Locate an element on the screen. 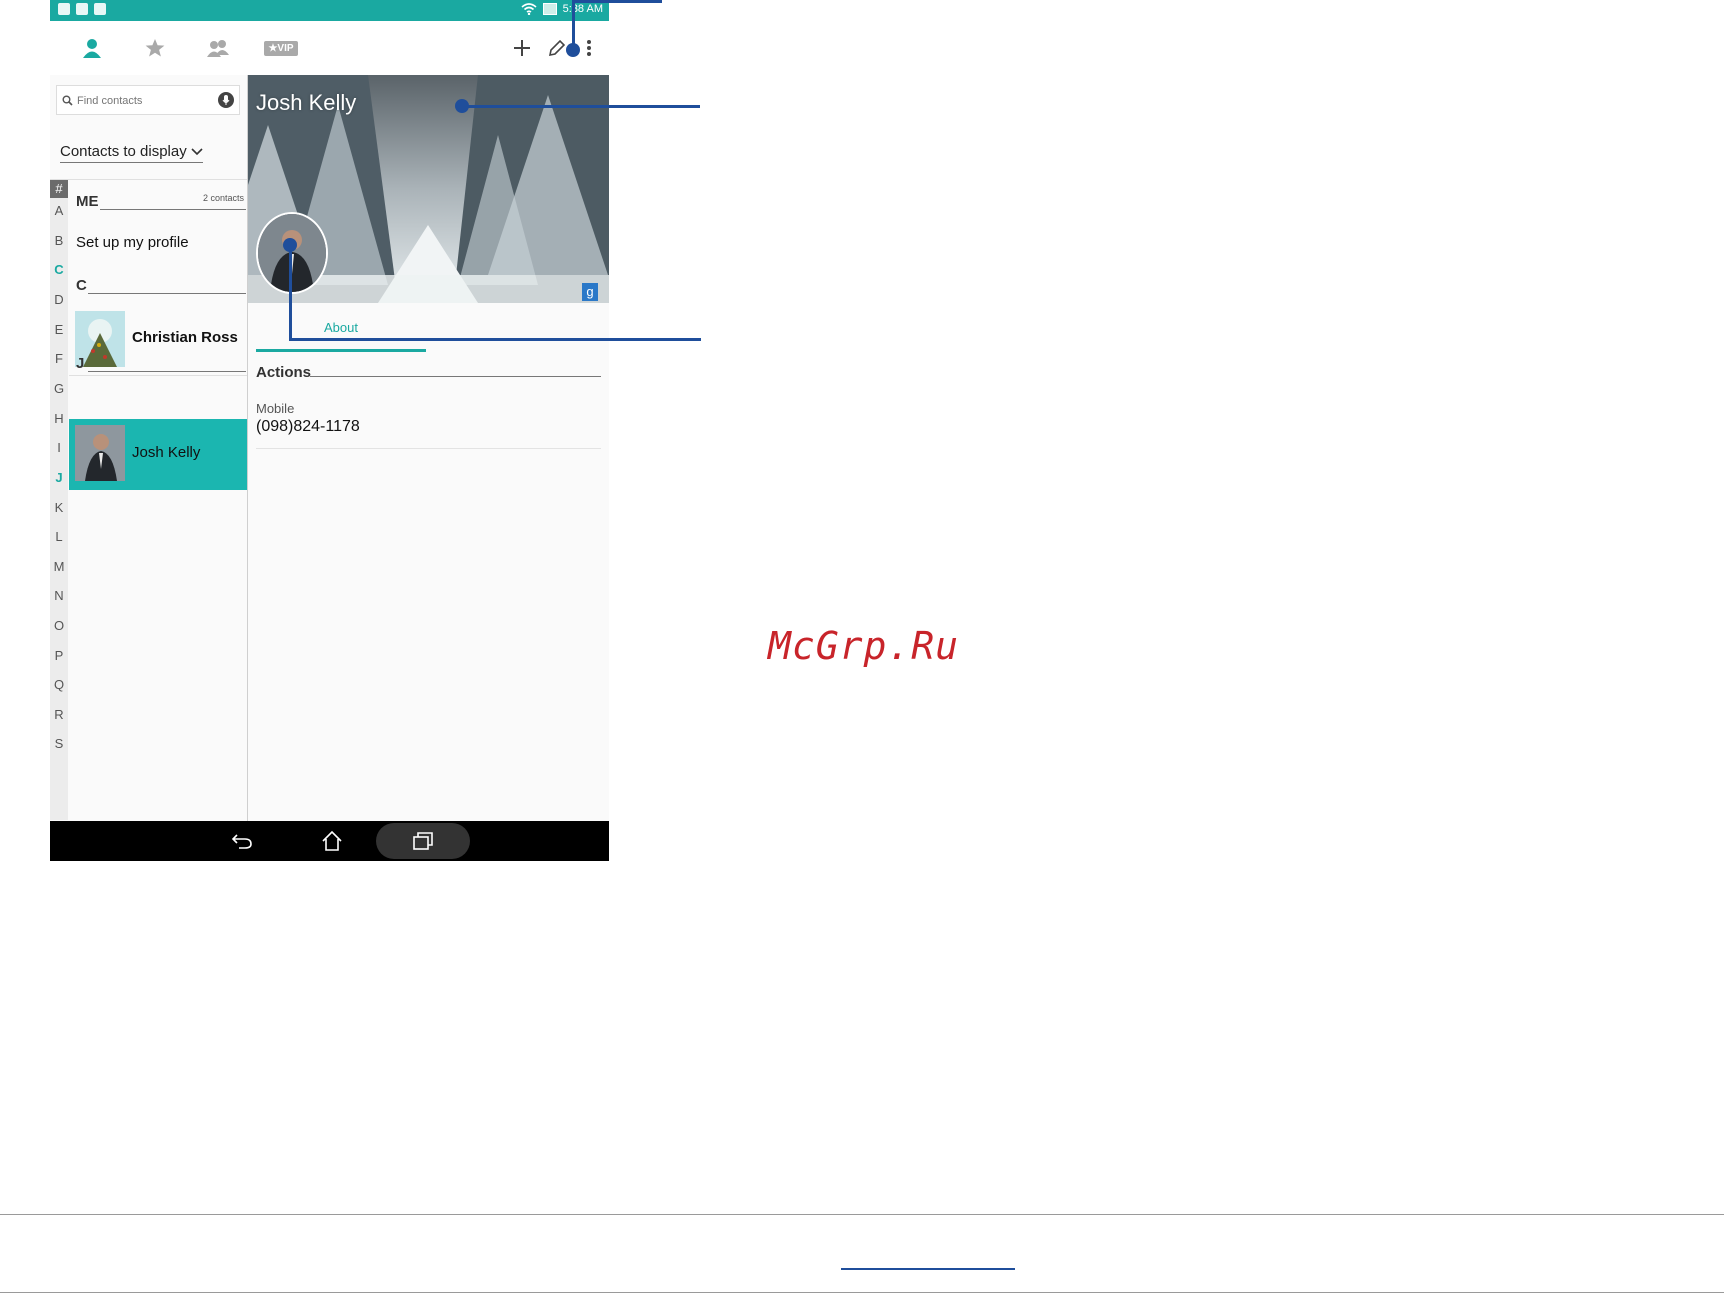 The image size is (1724, 1294). battery-charging-icon is located at coordinates (549, 9).